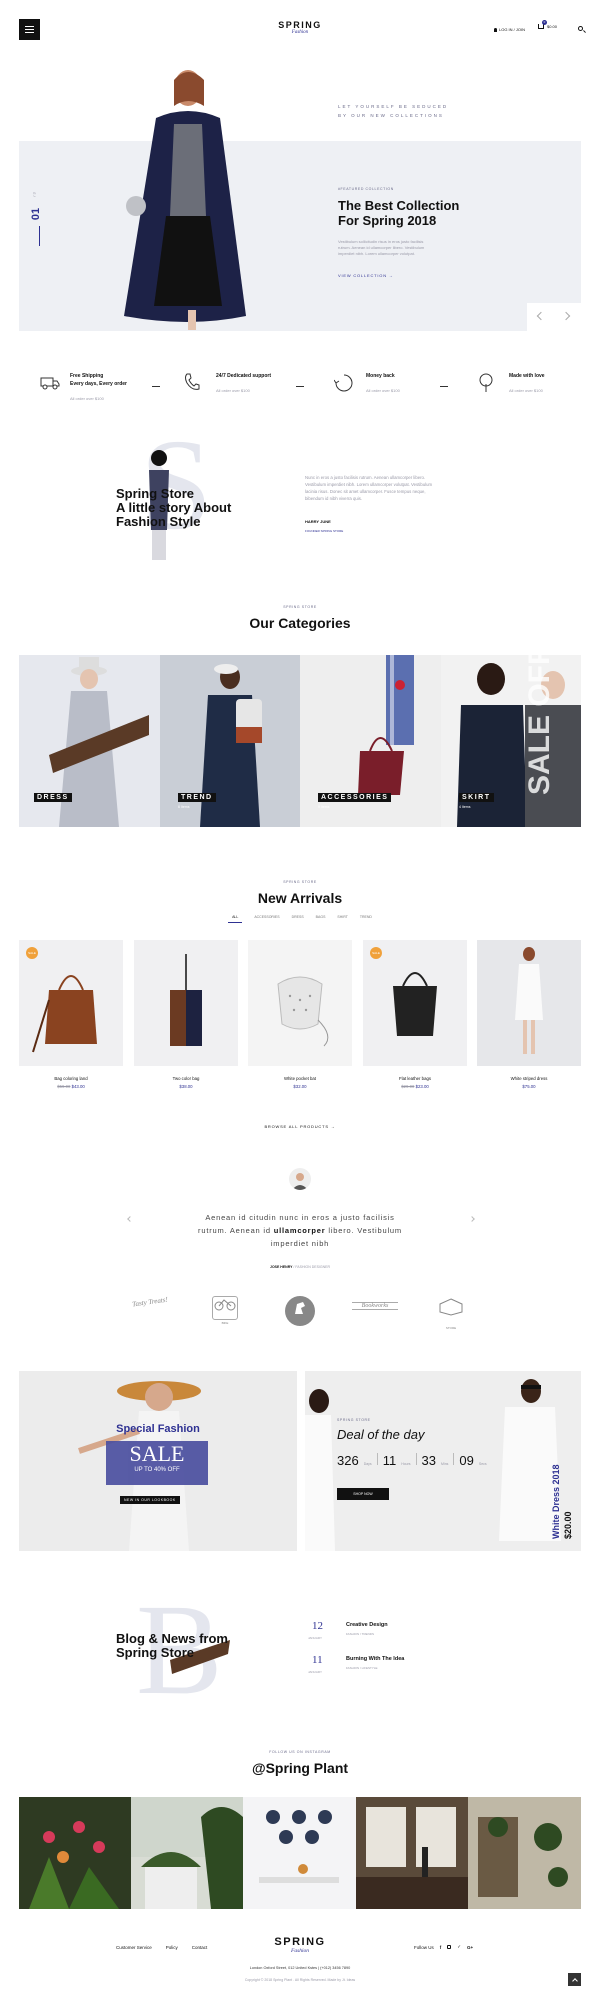 Image resolution: width=600 pixels, height=2003 pixels. Describe the element at coordinates (422, 1086) in the screenshot. I see `product-current-price: $23.00` at that location.